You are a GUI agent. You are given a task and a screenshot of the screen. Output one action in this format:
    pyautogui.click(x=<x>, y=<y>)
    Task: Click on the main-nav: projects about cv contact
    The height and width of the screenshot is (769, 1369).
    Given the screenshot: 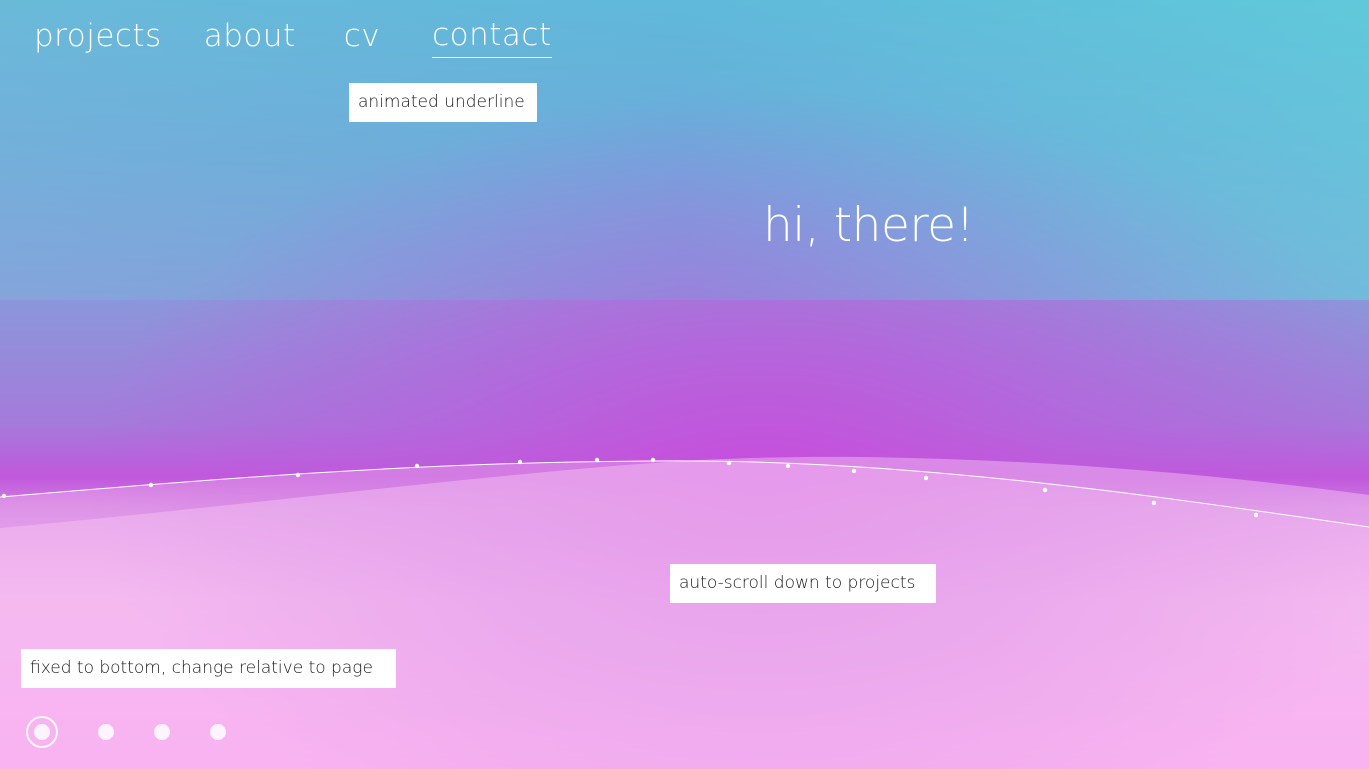 What is the action you would take?
    pyautogui.click(x=293, y=36)
    